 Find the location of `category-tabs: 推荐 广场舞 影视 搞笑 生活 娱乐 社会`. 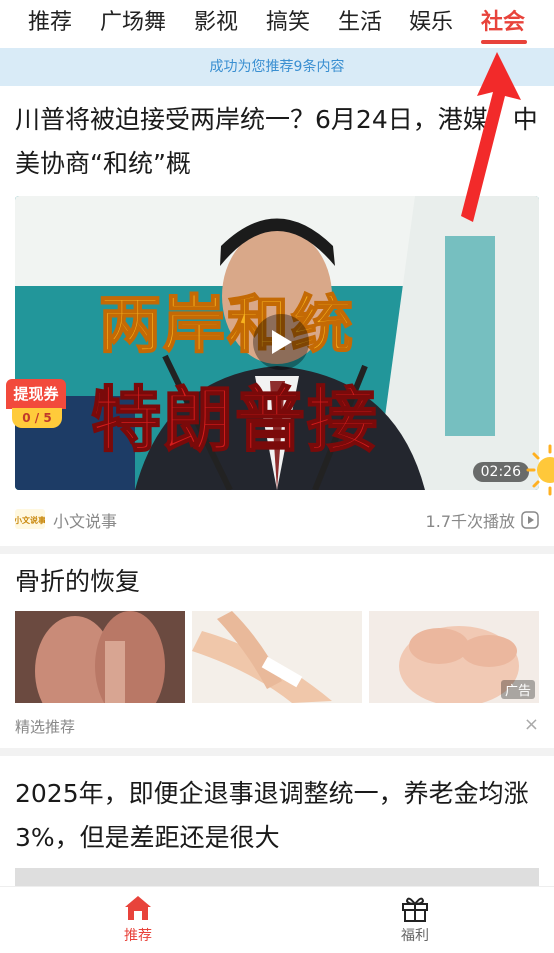

category-tabs: 推荐 广场舞 影视 搞笑 生活 娱乐 社会 is located at coordinates (277, 24).